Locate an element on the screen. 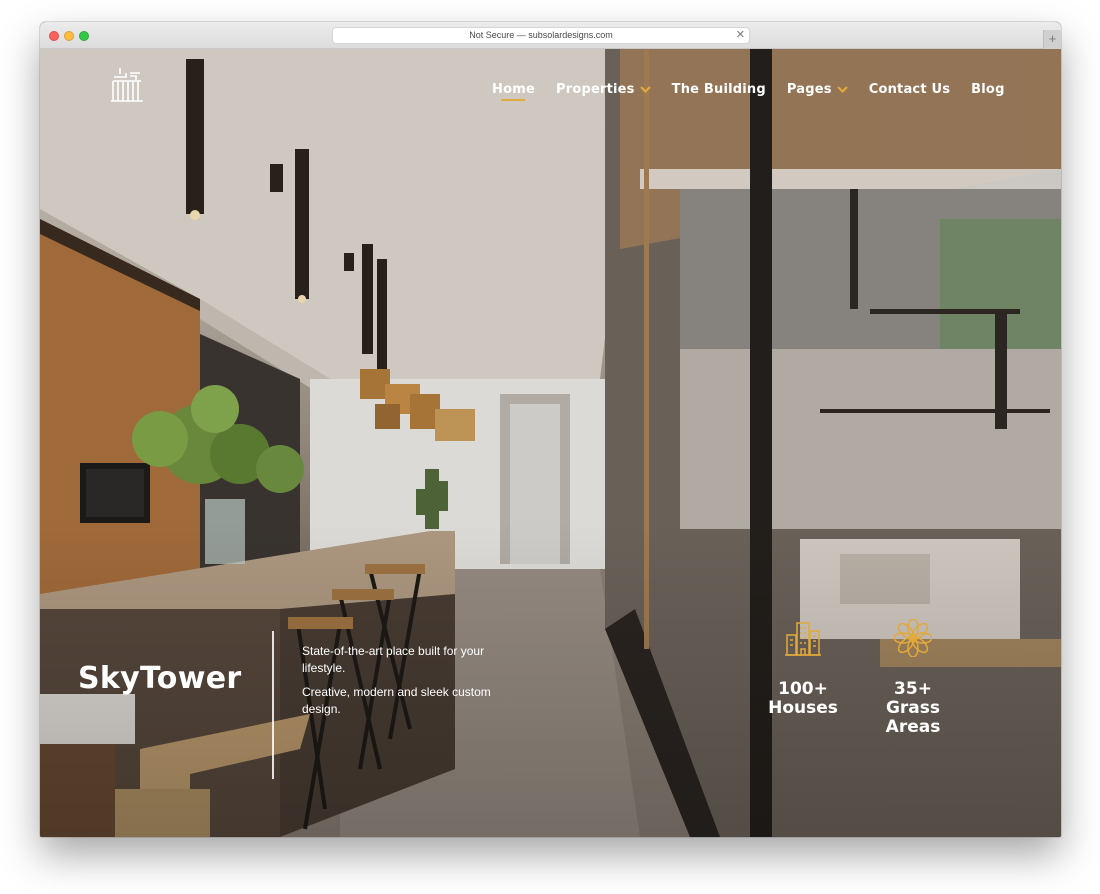  nav-the-building-label: The Building is located at coordinates (718, 89).